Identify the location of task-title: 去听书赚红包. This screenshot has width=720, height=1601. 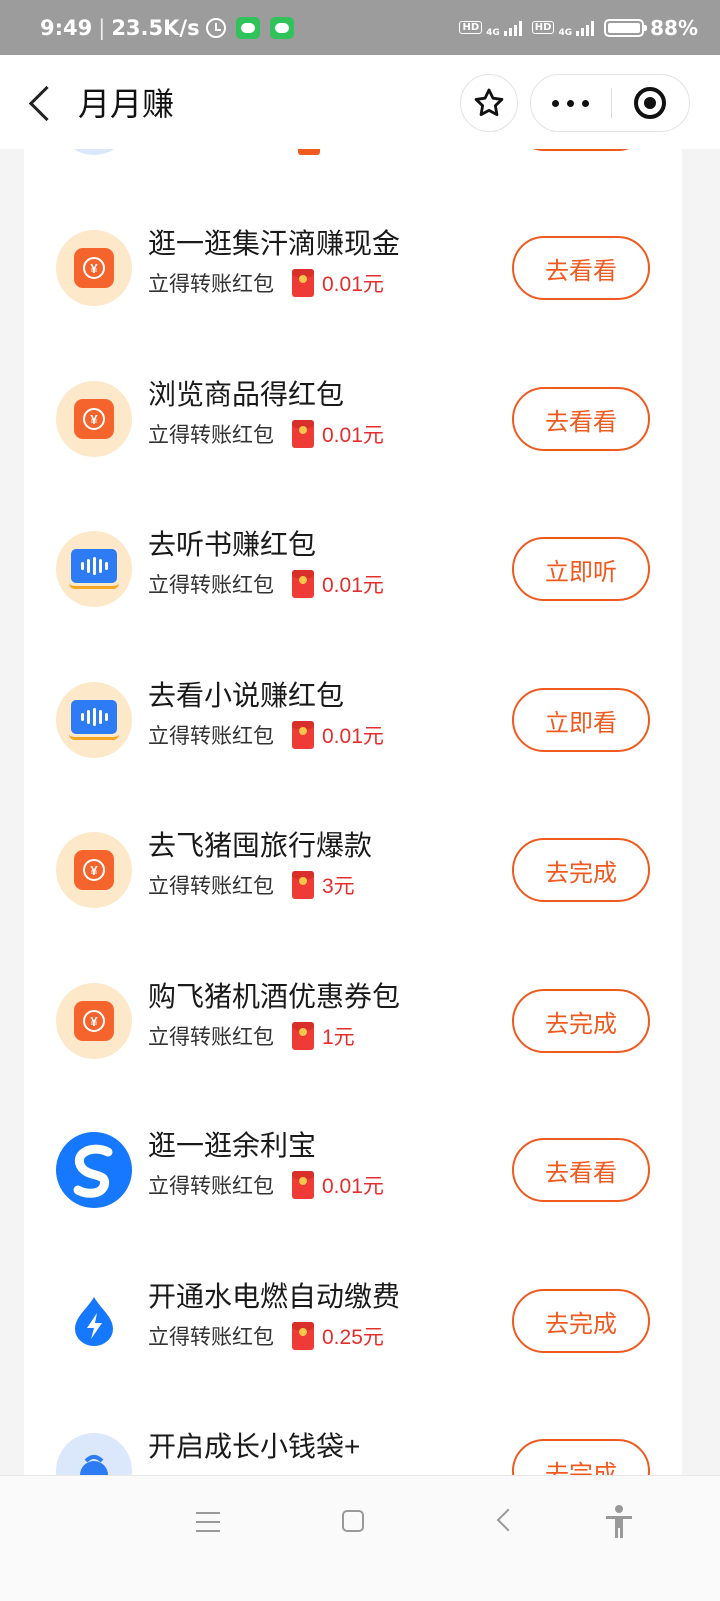
(232, 544).